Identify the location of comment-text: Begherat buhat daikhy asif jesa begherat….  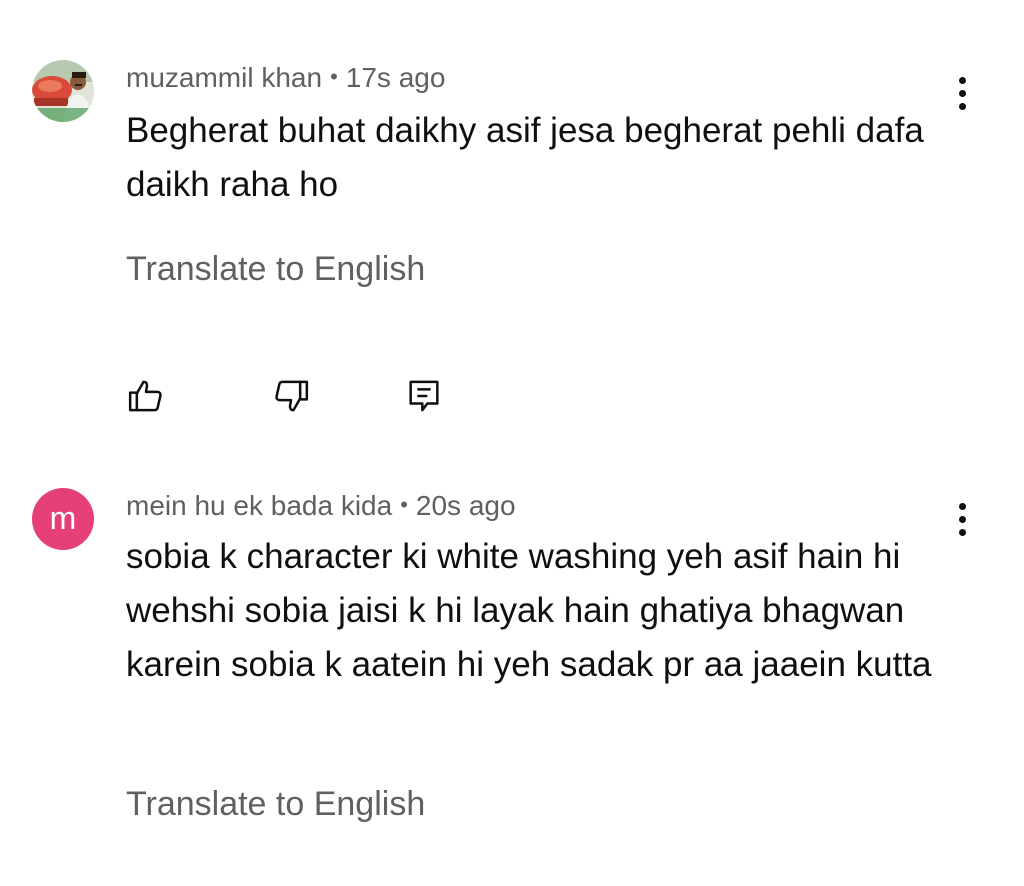
(525, 157).